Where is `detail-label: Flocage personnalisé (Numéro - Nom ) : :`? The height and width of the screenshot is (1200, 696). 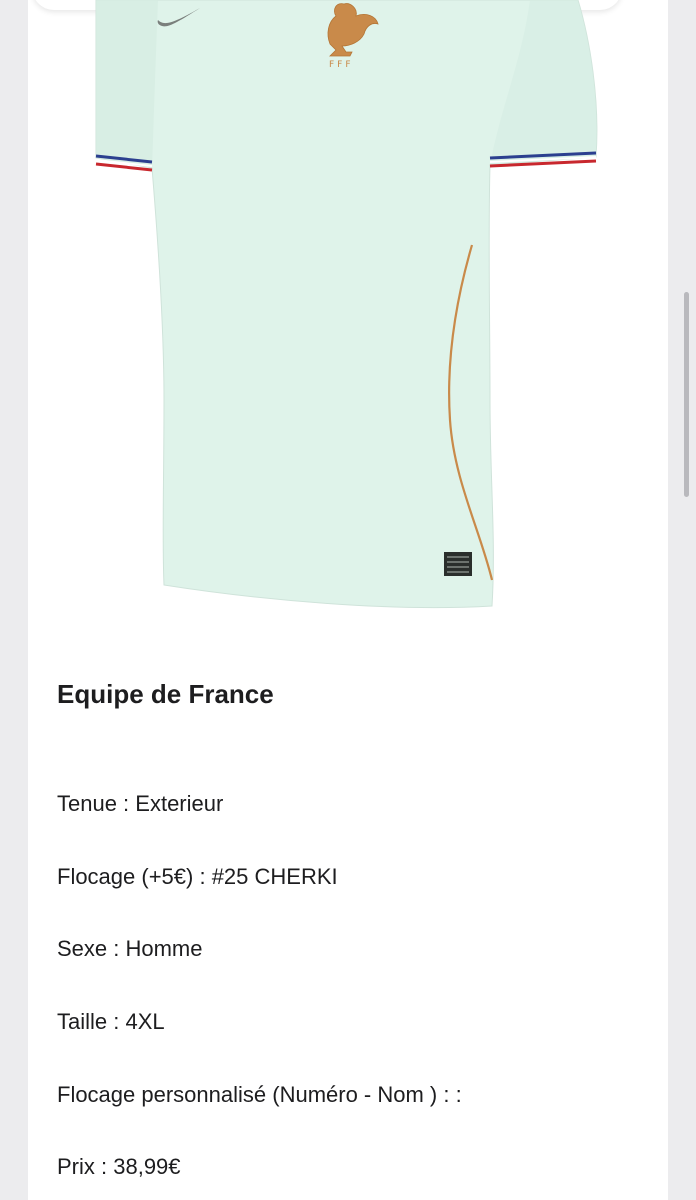
detail-label: Flocage personnalisé (Numéro - Nom ) : : is located at coordinates (259, 1094).